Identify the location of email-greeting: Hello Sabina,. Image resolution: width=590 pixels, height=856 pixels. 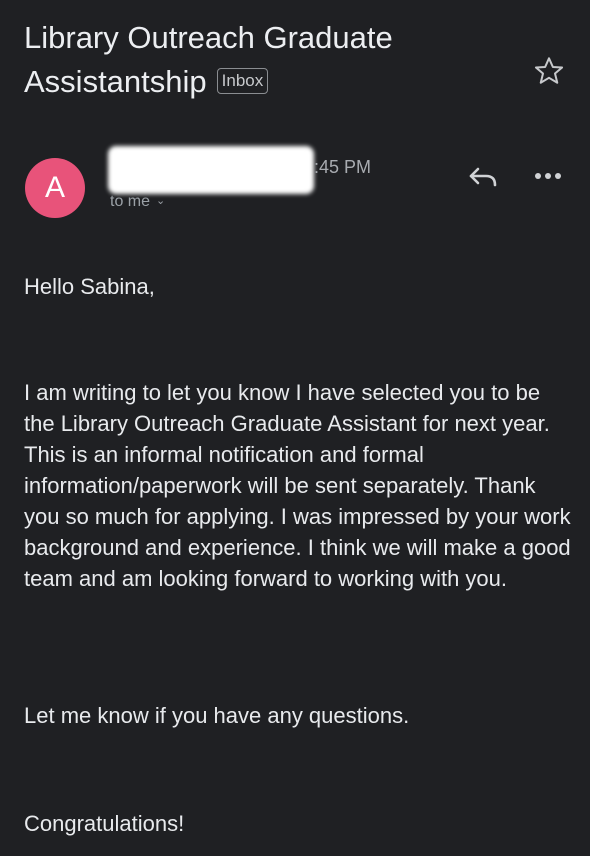
(89, 286).